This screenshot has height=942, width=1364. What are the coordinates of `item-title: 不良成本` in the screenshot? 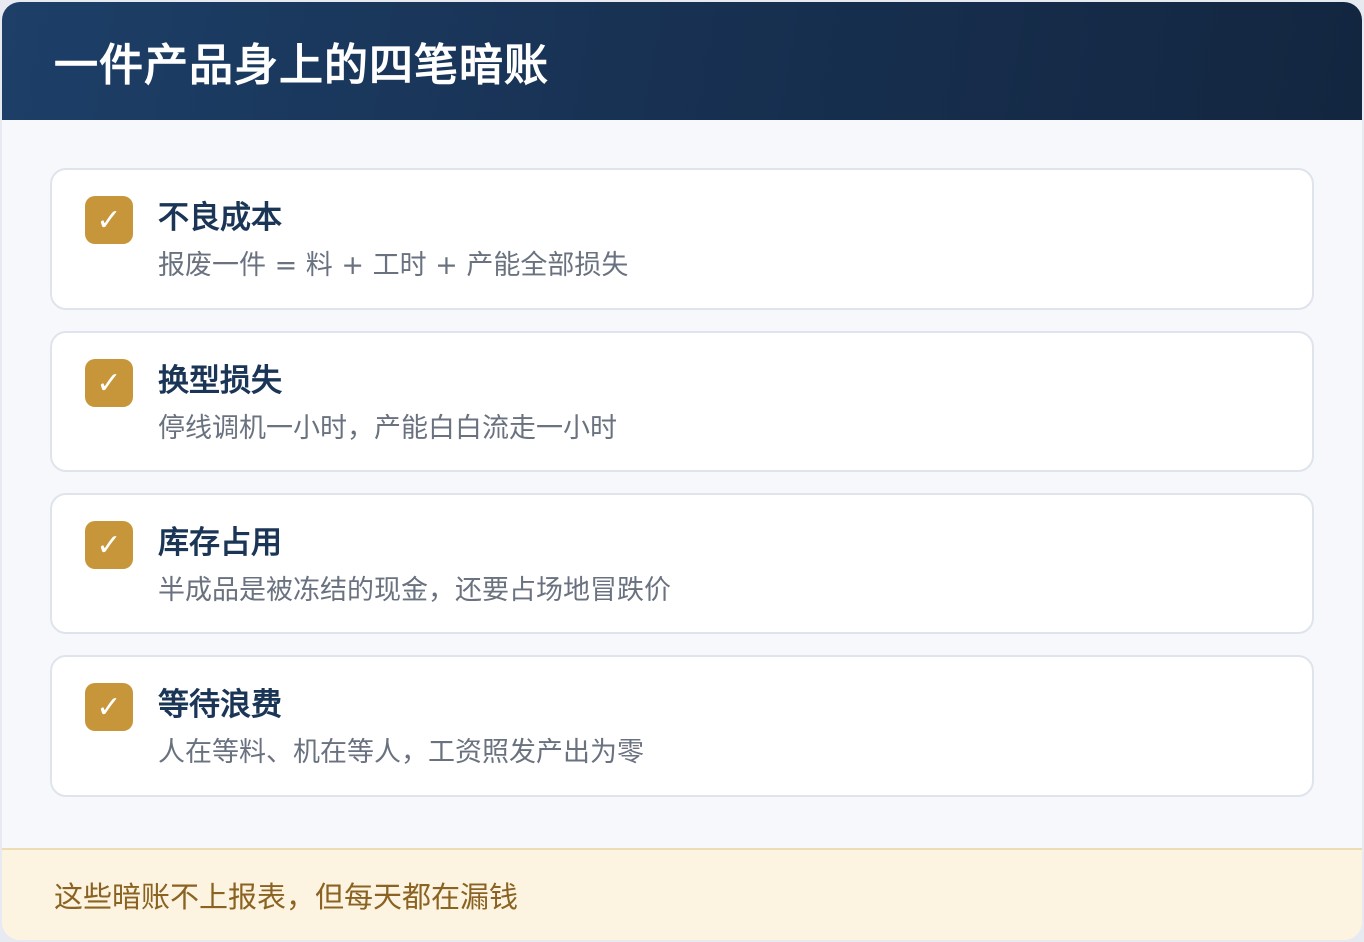 It's located at (220, 218).